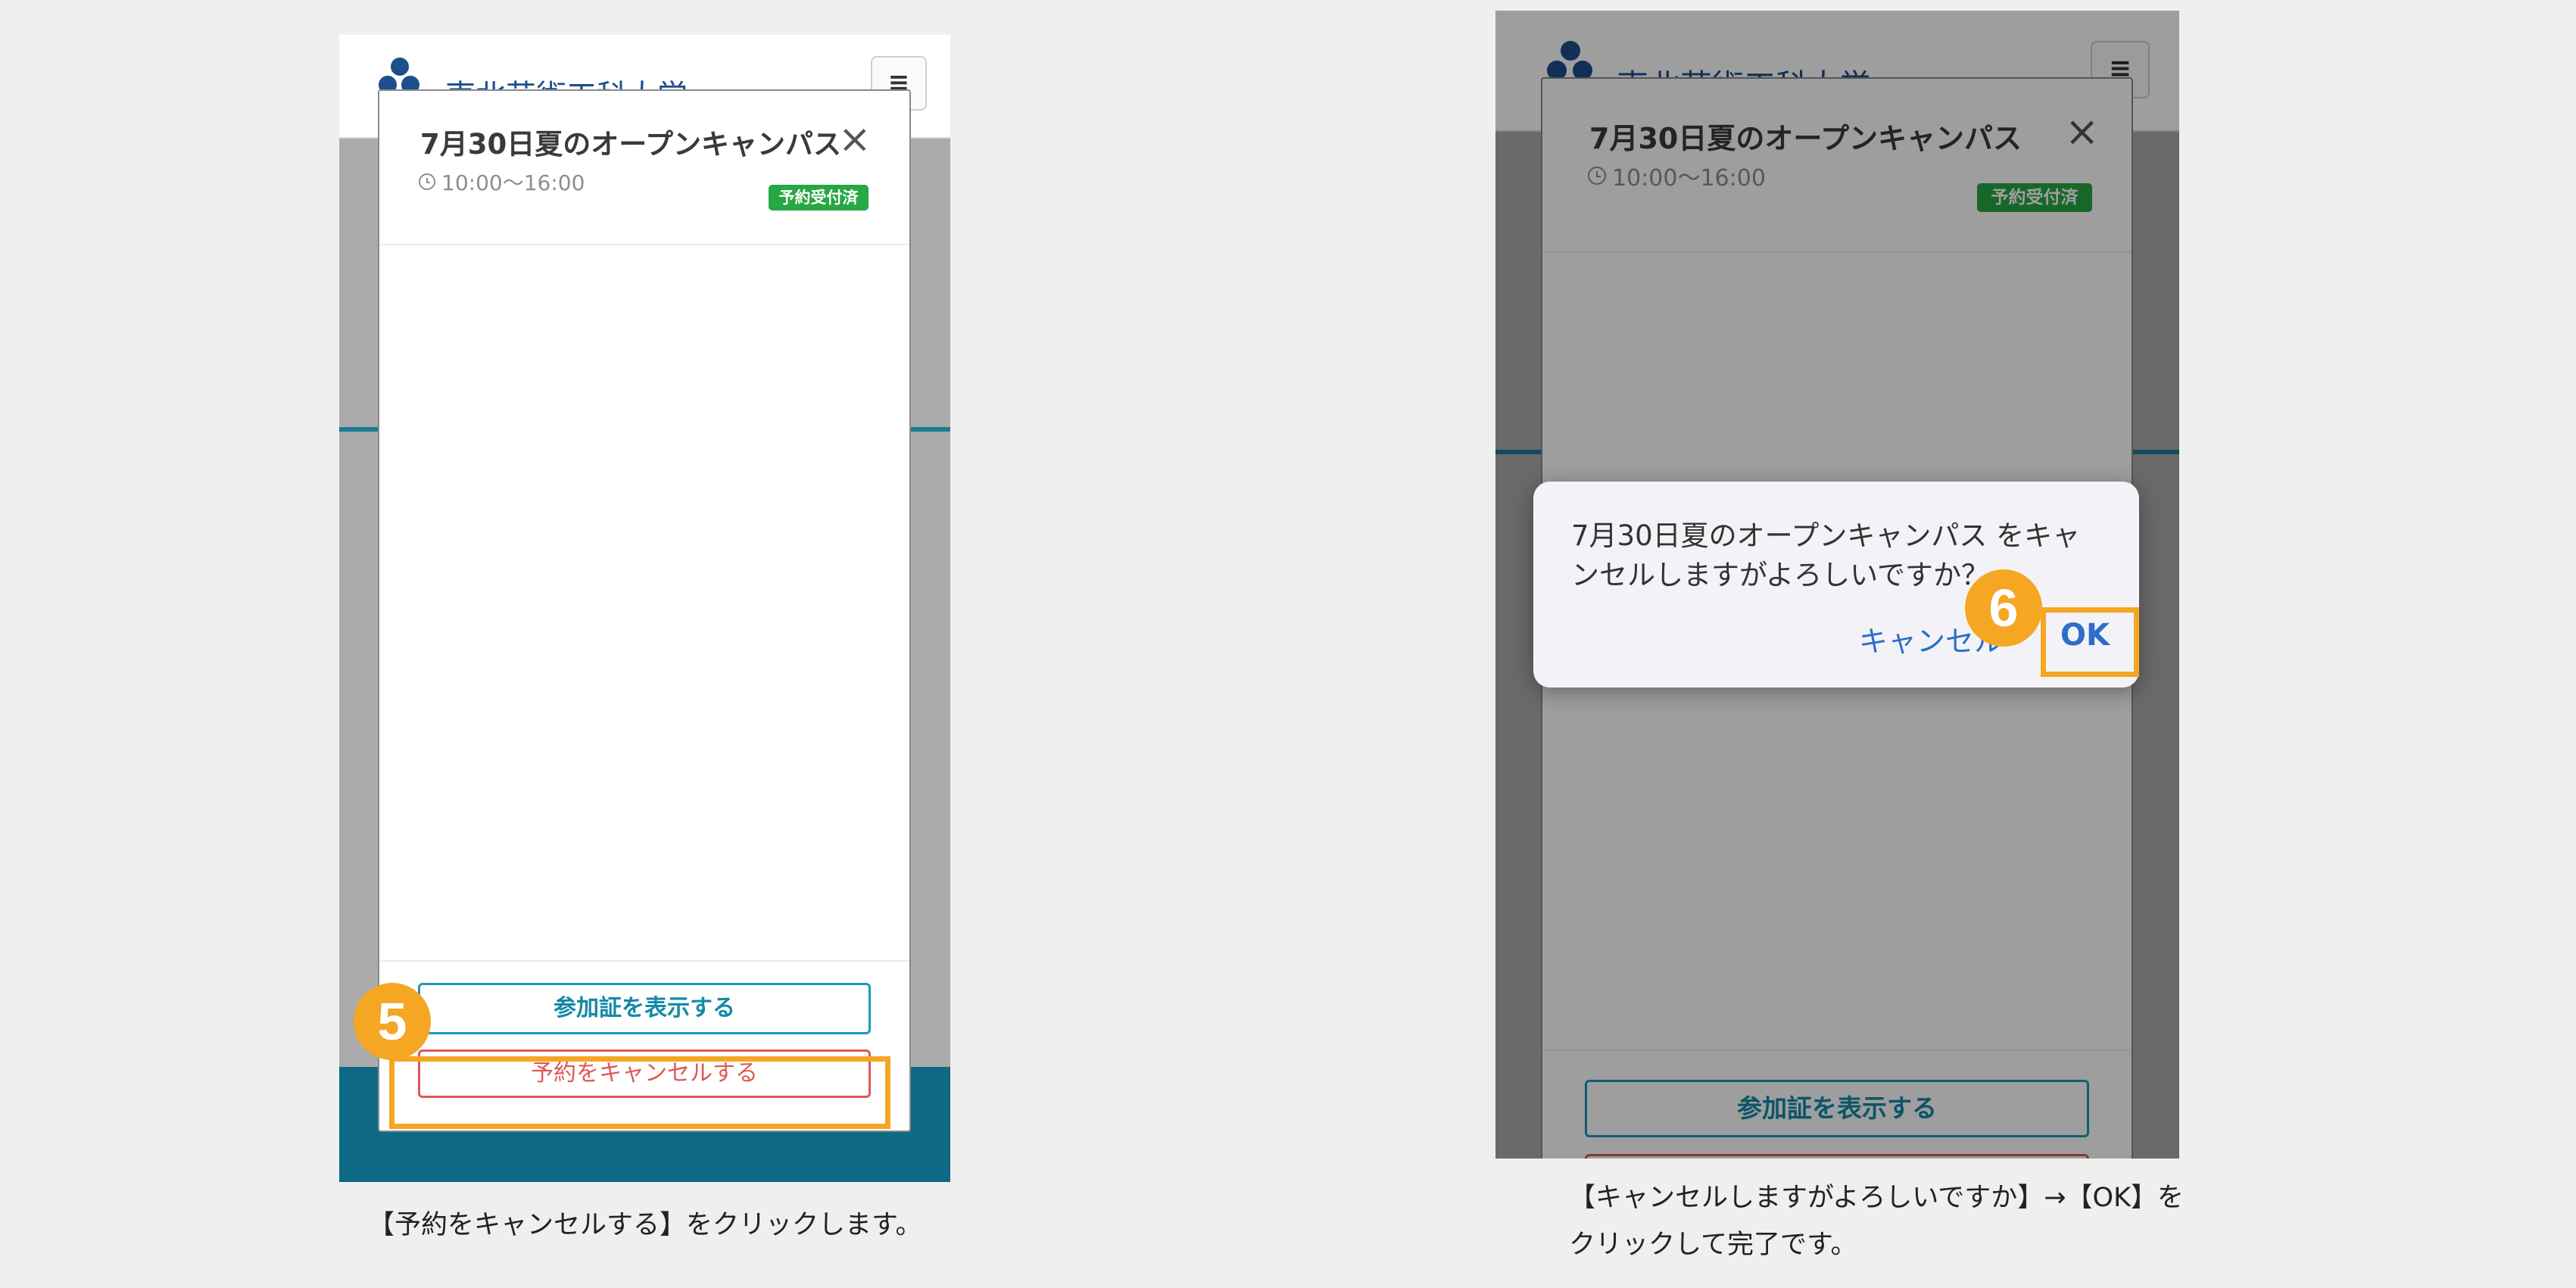 The height and width of the screenshot is (1288, 2576). I want to click on show-ticket-button: 参加証を表示する, so click(644, 1008).